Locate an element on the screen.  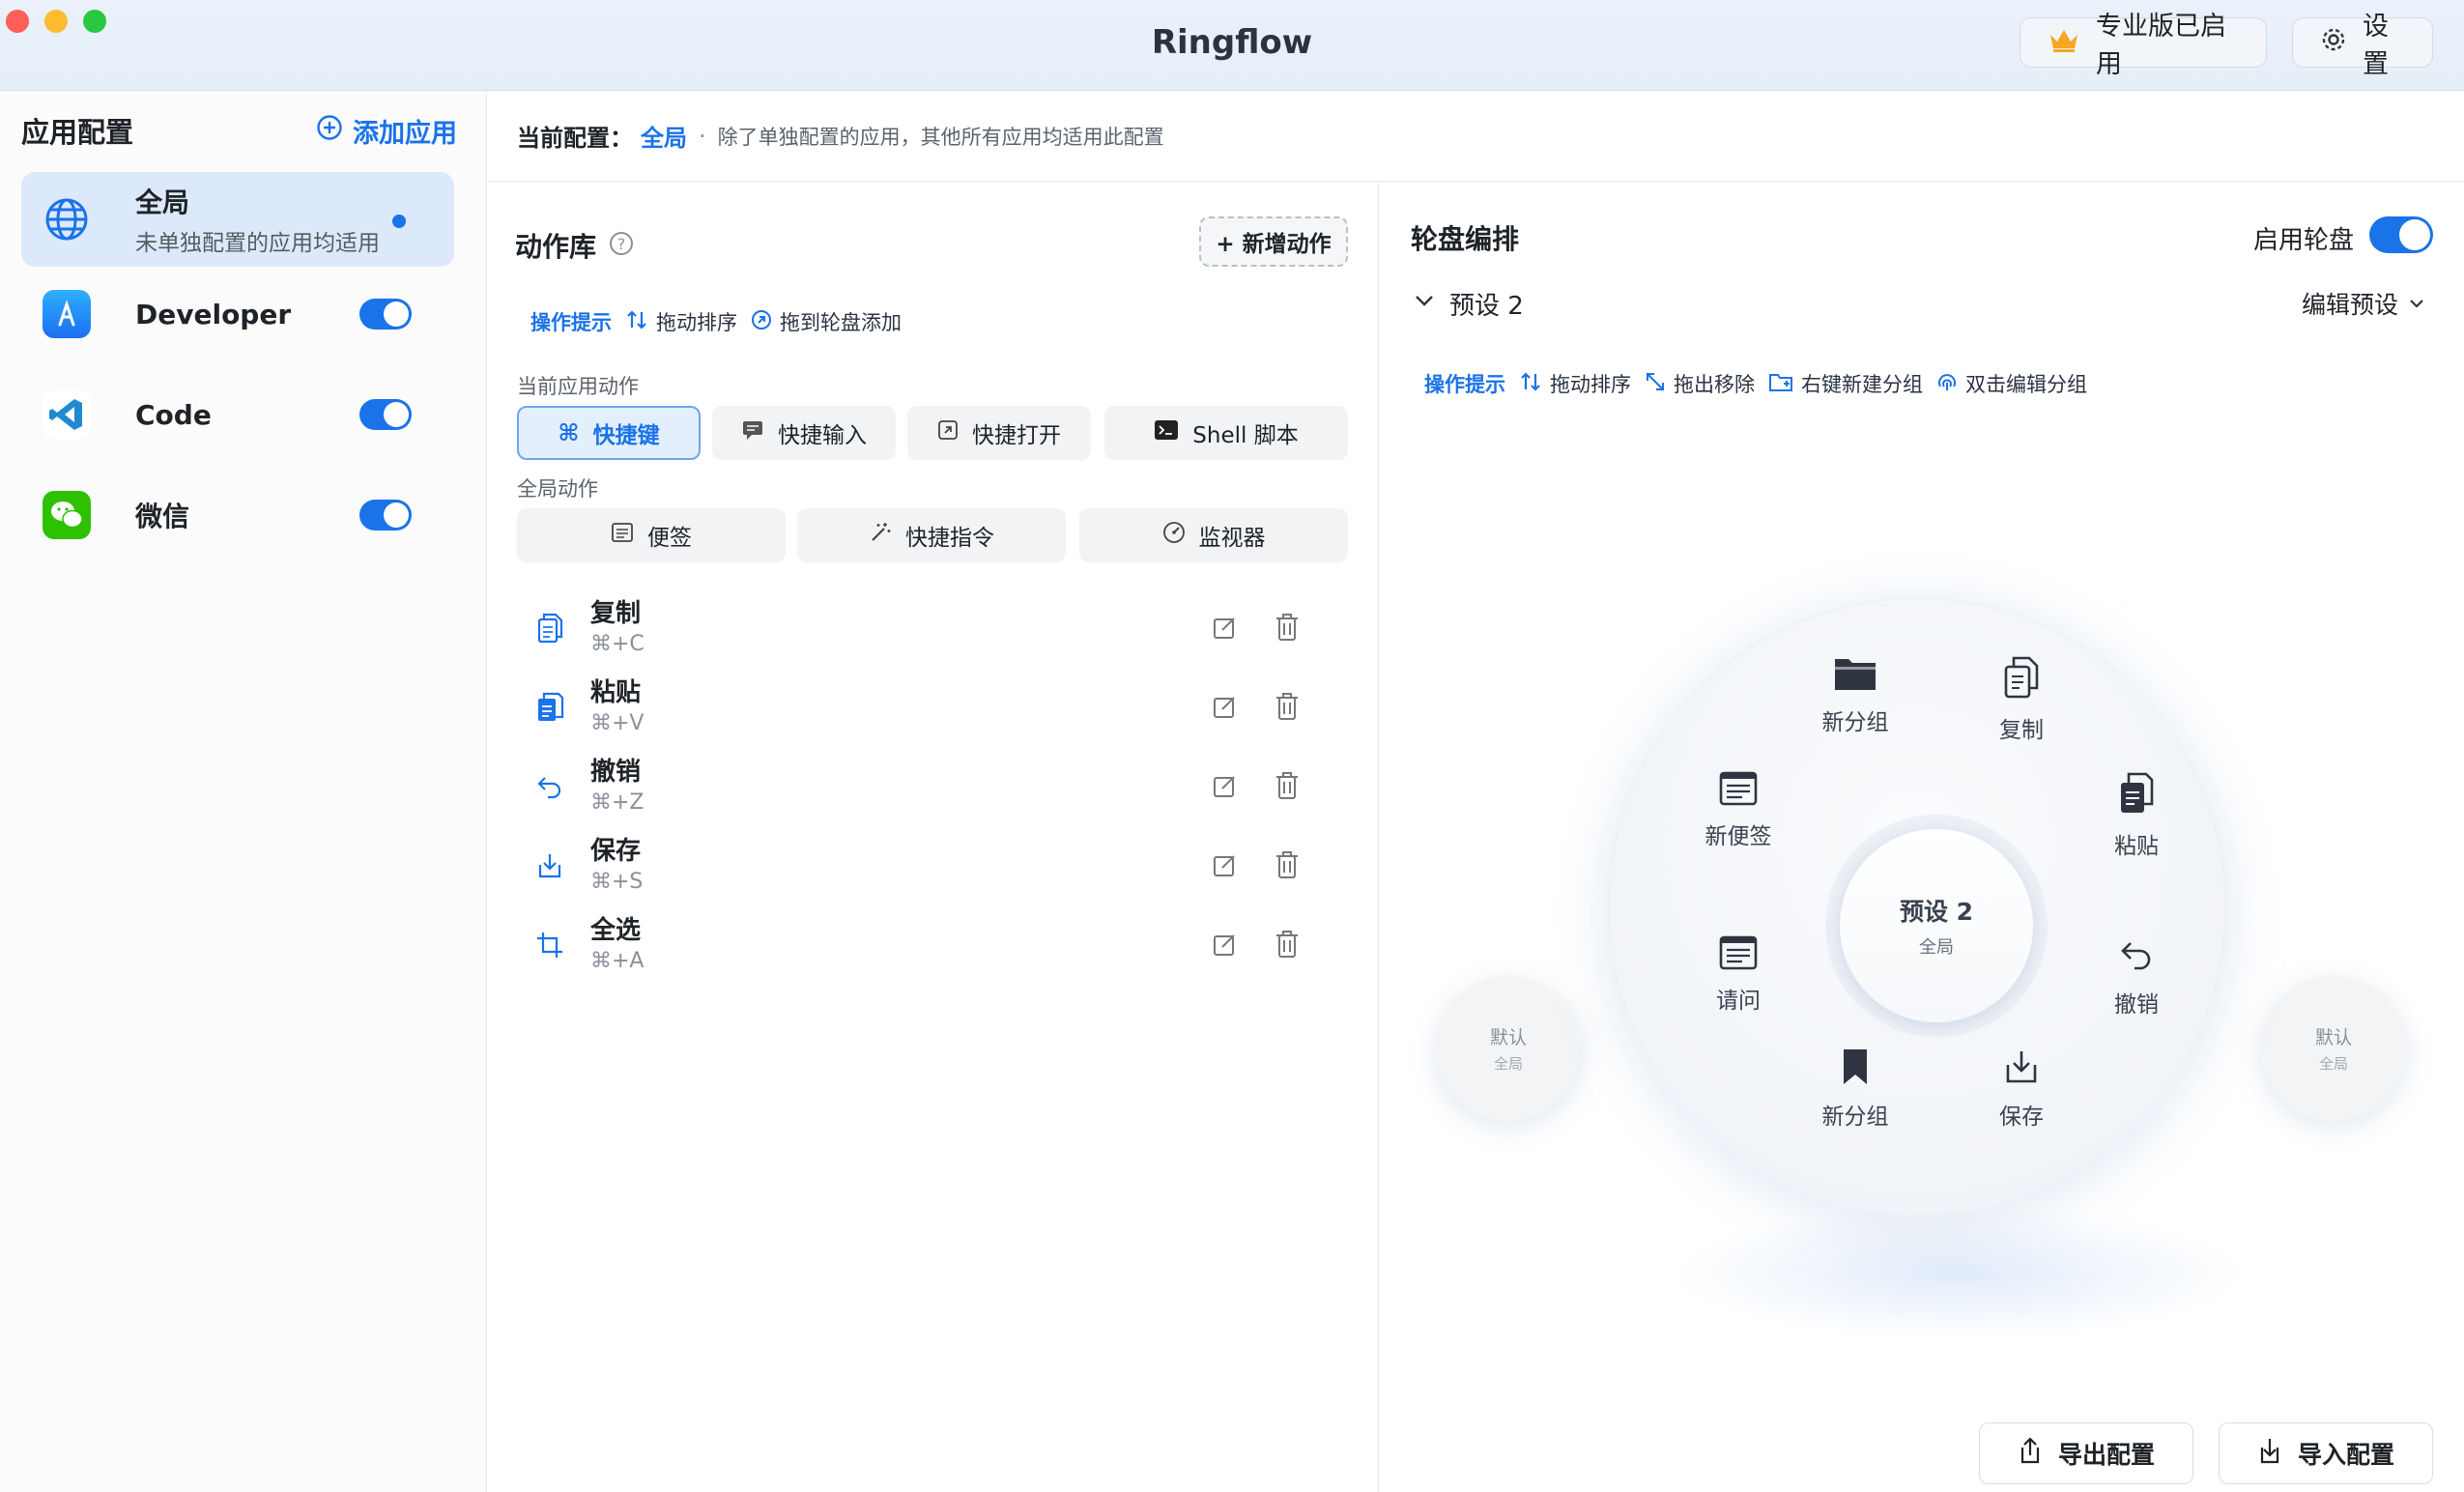
action-row-select-all: 全选 ⌘+A is located at coordinates (936, 945).